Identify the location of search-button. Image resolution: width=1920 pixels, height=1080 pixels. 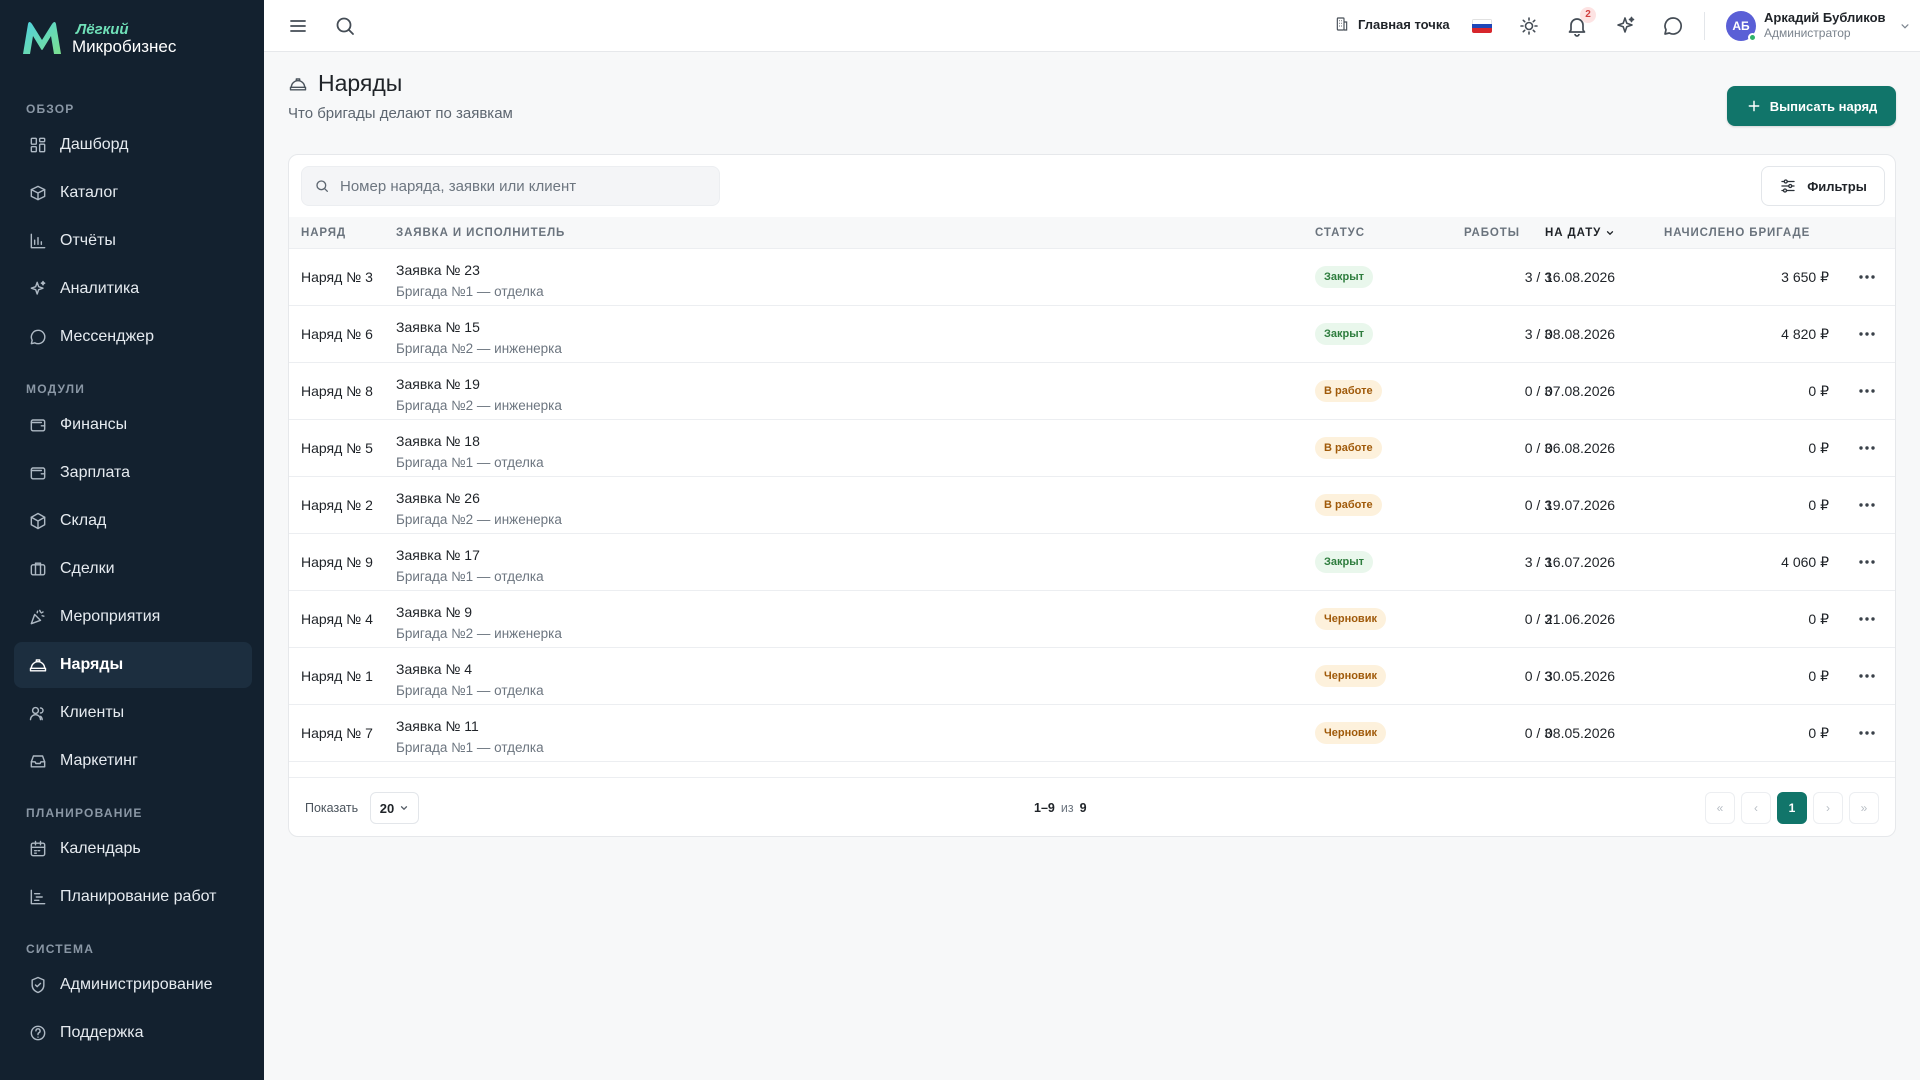
(345, 26).